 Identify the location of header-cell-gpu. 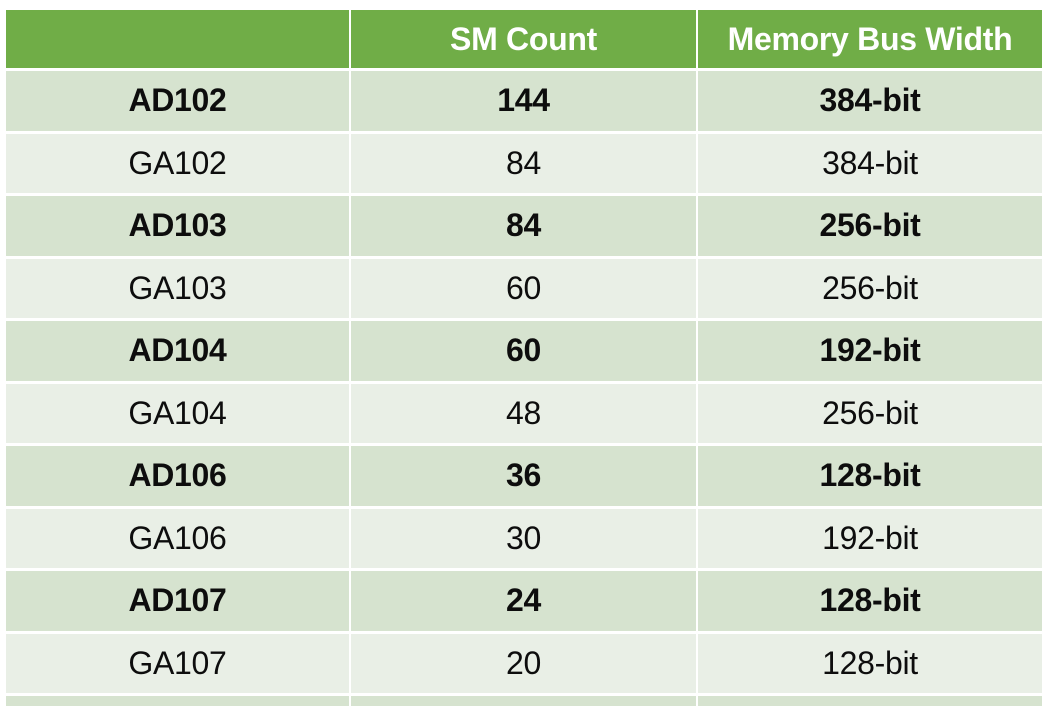
(177, 39).